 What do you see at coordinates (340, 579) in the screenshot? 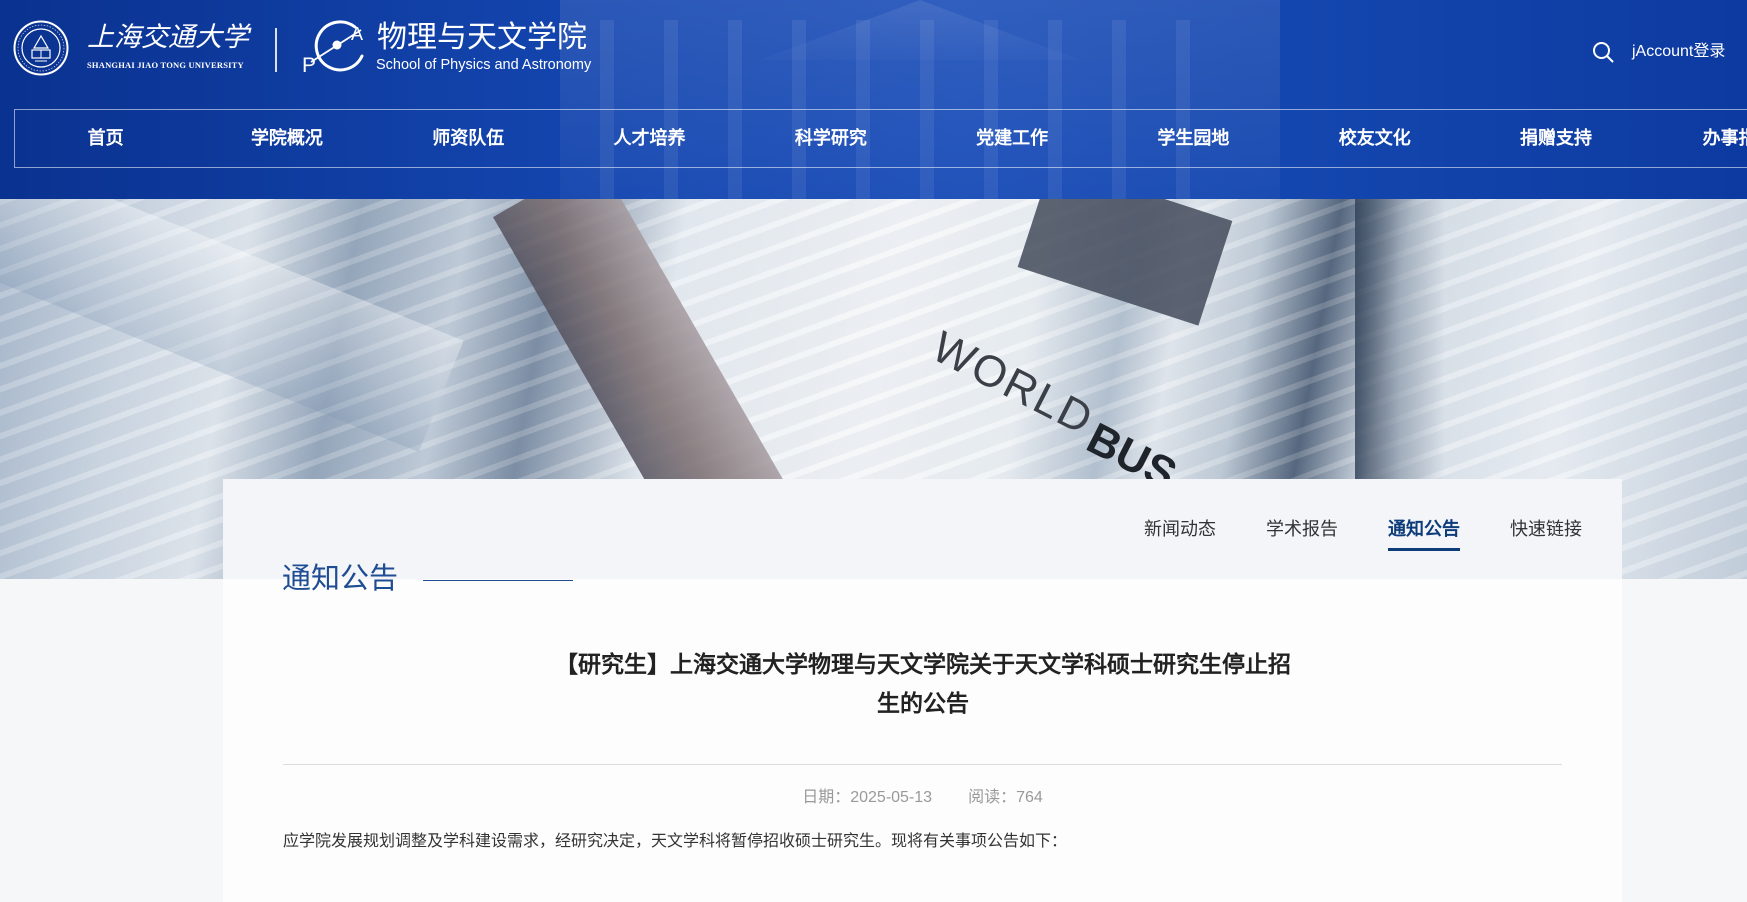
I see `section-title: 通知公告` at bounding box center [340, 579].